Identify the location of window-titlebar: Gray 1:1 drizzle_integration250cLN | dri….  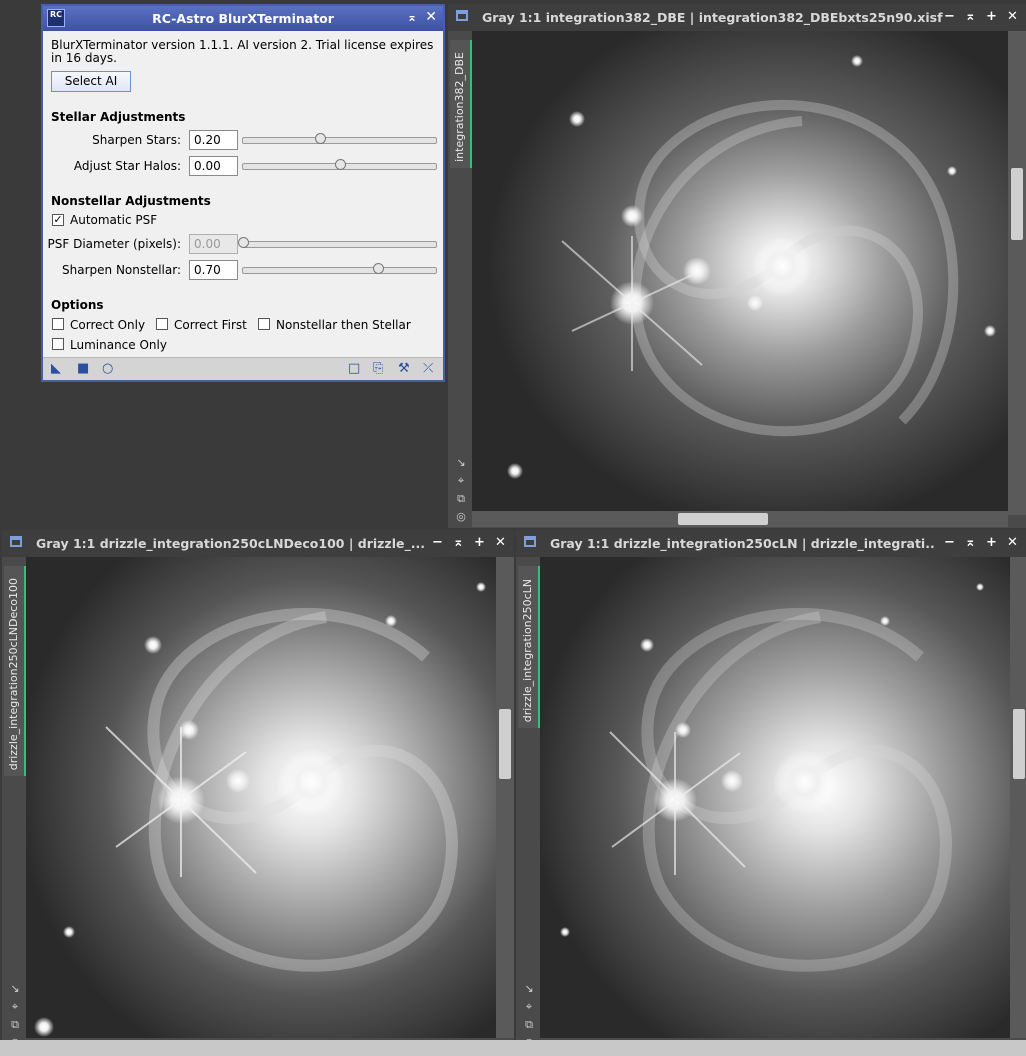
(771, 543).